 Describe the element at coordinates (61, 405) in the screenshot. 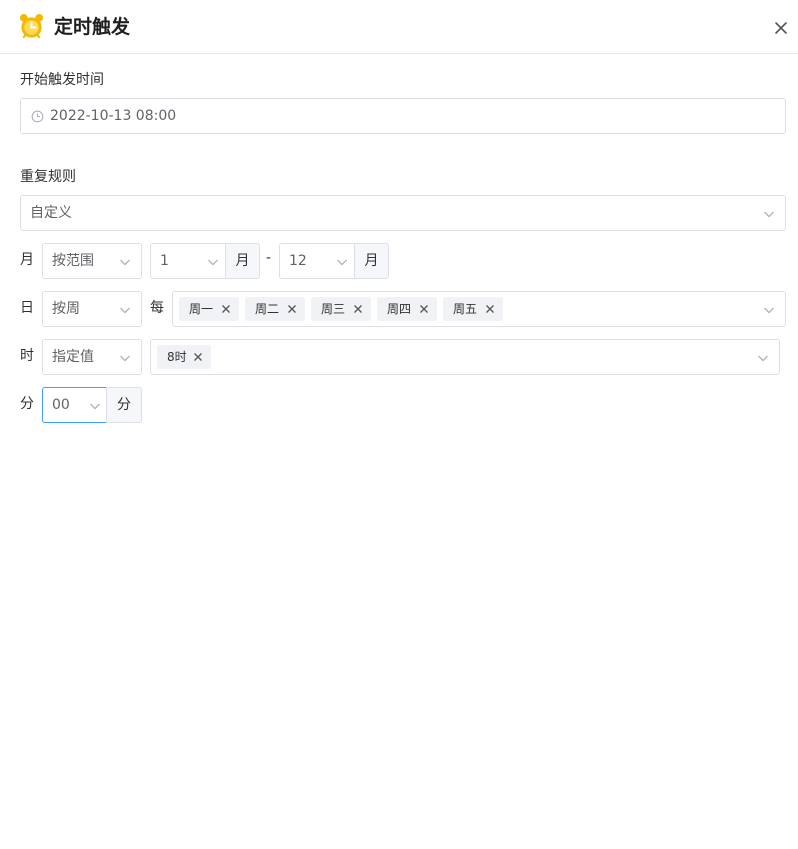

I see `minute-value: 00` at that location.